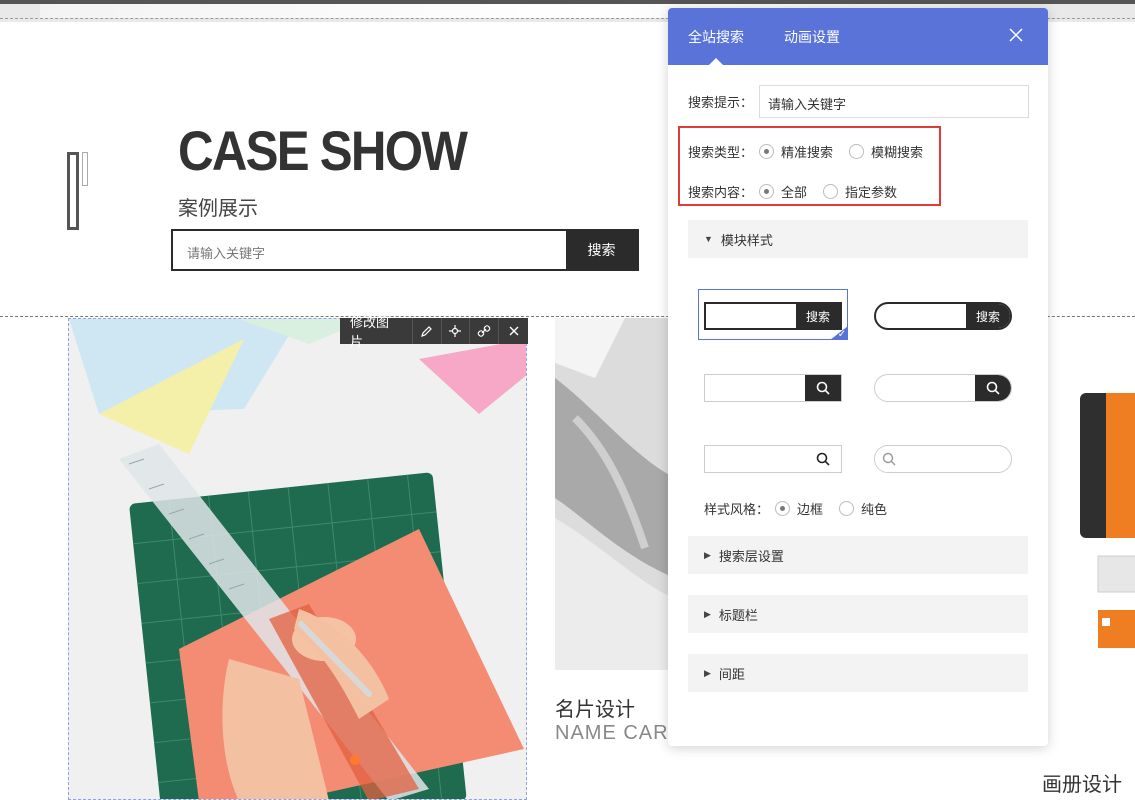 The width and height of the screenshot is (1135, 800). What do you see at coordinates (376, 332) in the screenshot?
I see `edit-image-button: 修改图片` at bounding box center [376, 332].